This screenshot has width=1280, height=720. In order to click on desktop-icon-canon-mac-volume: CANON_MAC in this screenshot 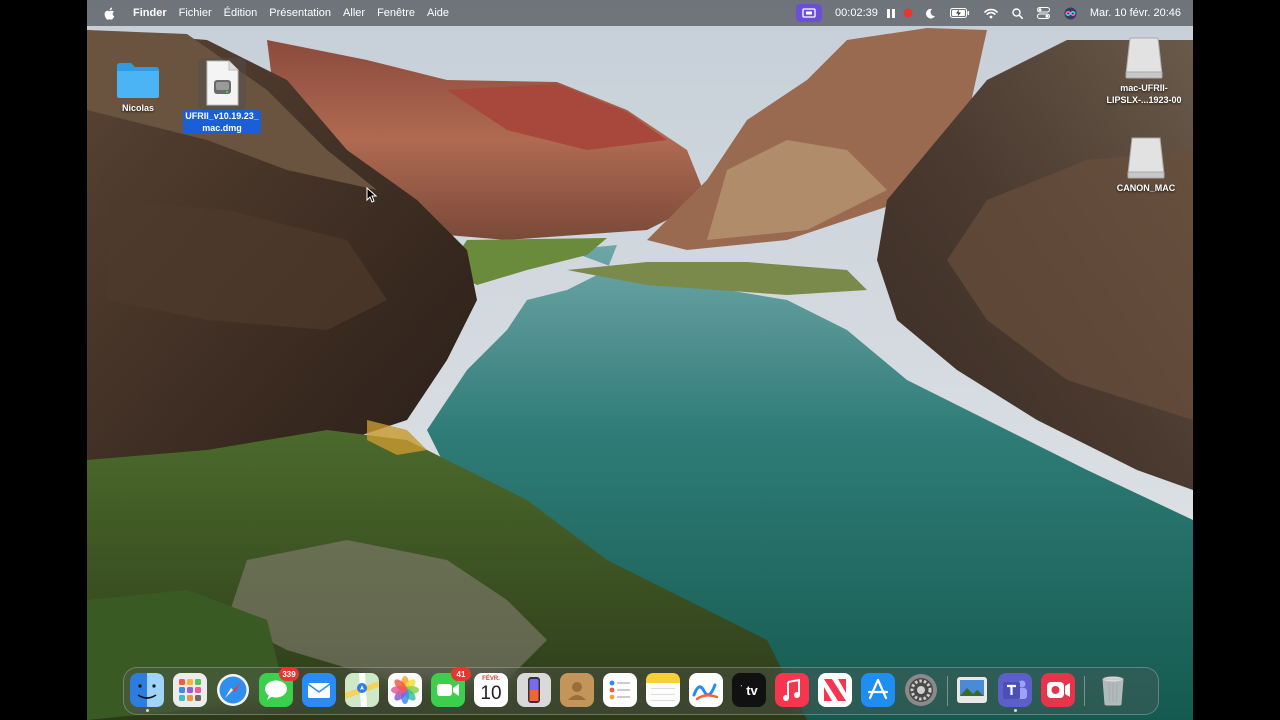, I will do `click(1146, 165)`.